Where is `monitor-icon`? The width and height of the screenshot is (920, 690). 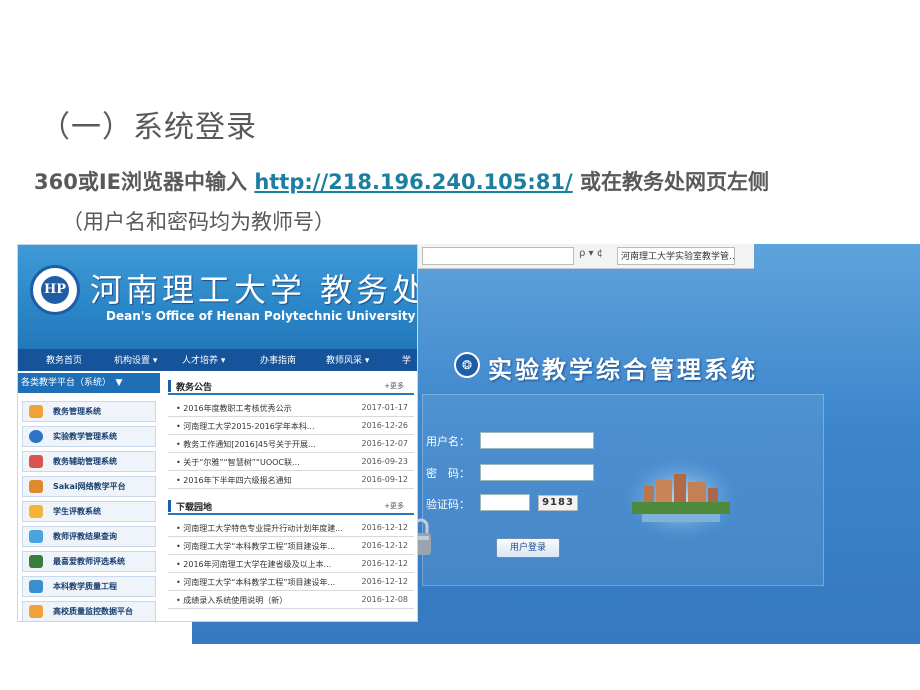 monitor-icon is located at coordinates (36, 586).